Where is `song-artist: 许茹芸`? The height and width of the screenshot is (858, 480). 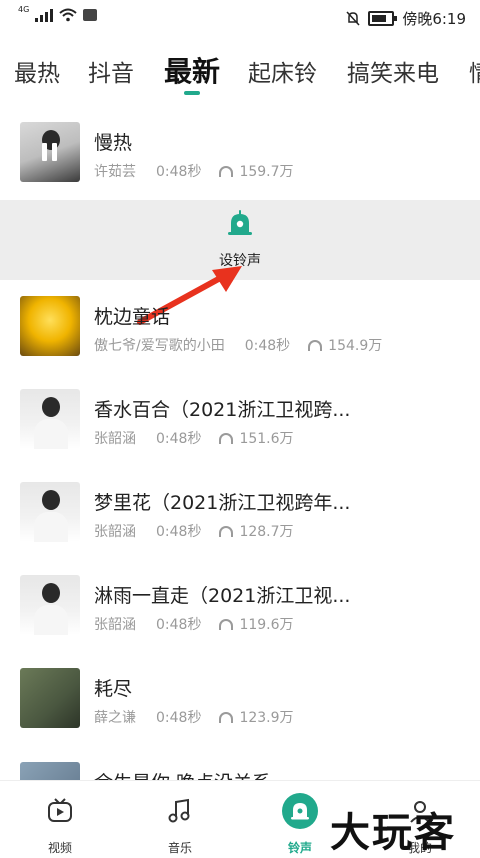 song-artist: 许茹芸 is located at coordinates (115, 172).